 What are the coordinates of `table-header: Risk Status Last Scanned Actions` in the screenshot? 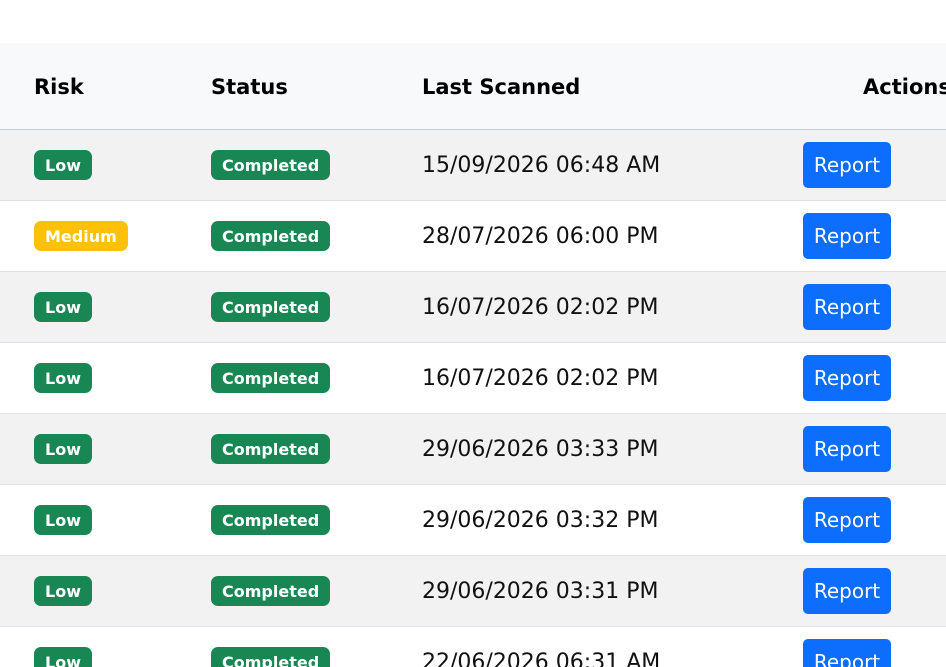 It's located at (473, 86).